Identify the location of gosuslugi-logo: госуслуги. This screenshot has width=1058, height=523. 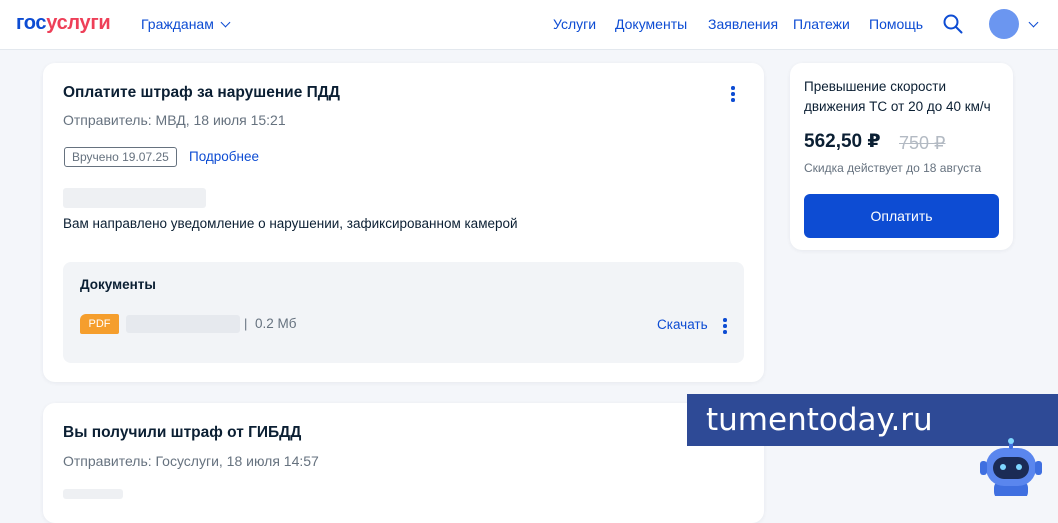
(63, 23).